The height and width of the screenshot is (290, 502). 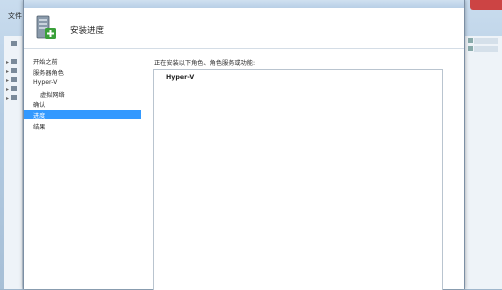 What do you see at coordinates (82, 82) in the screenshot?
I see `nav-step-hyper-v: Hyper-V` at bounding box center [82, 82].